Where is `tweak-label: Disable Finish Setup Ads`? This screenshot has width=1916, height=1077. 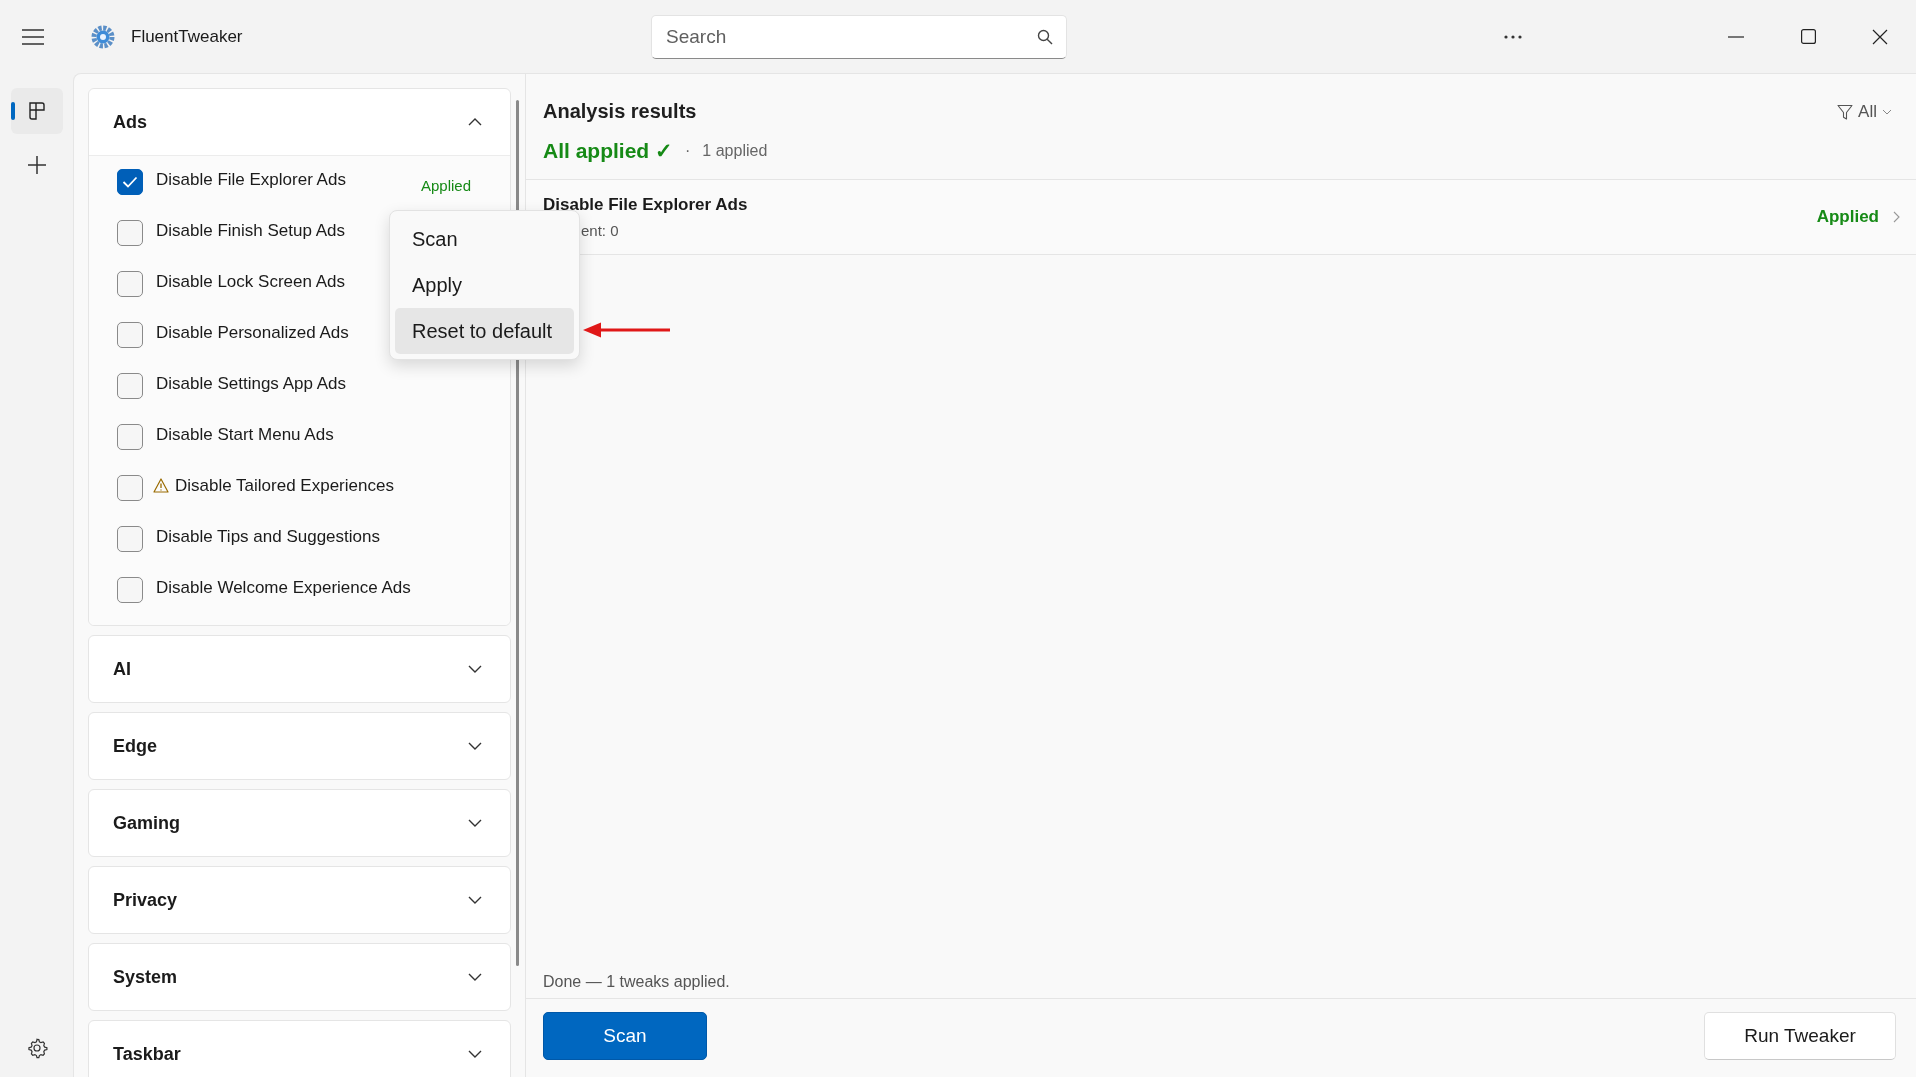
tweak-label: Disable Finish Setup Ads is located at coordinates (250, 231).